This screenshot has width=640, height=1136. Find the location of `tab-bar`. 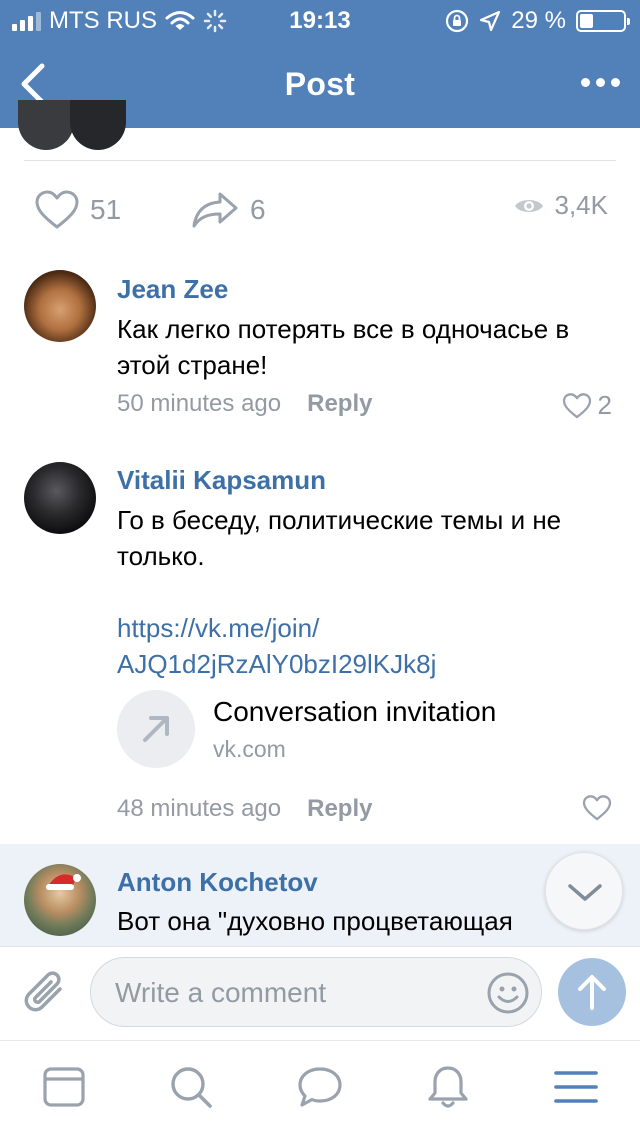

tab-bar is located at coordinates (320, 1088).